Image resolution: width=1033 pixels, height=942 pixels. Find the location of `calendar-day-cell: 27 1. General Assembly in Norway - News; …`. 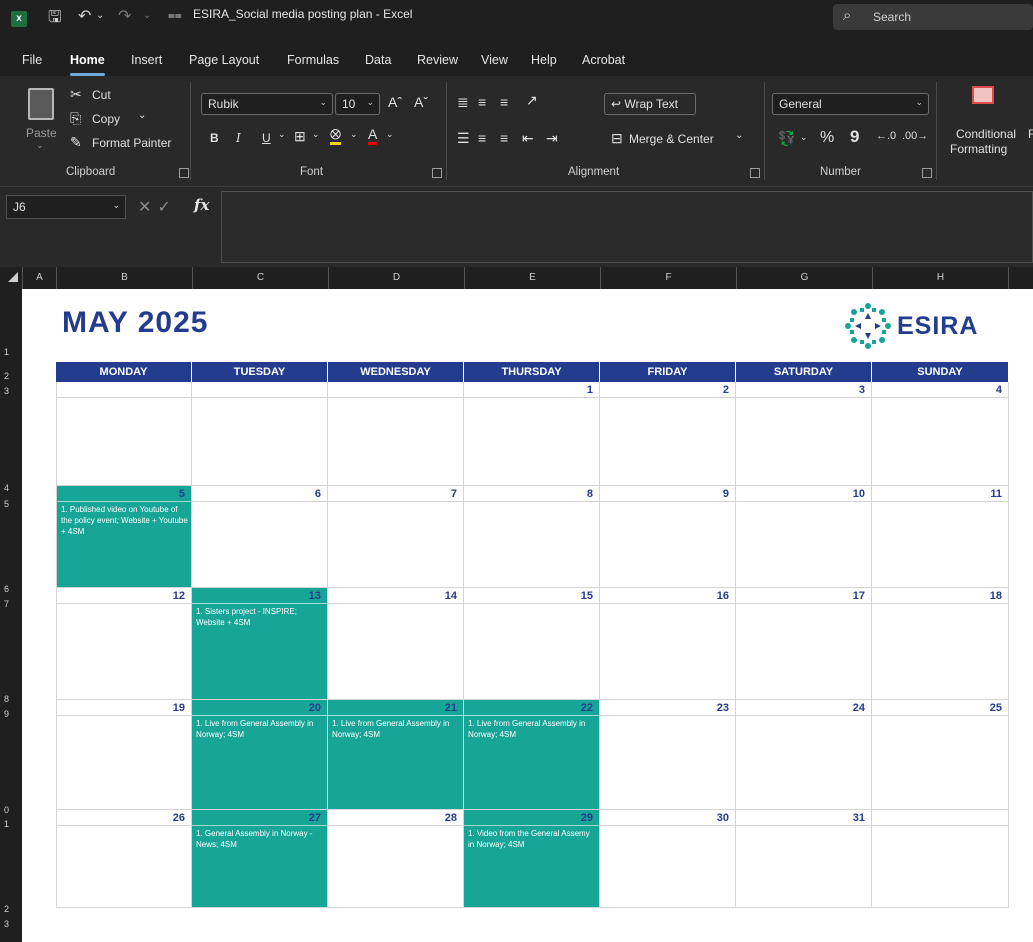

calendar-day-cell: 27 1. General Assembly in Norway - News; … is located at coordinates (260, 859).